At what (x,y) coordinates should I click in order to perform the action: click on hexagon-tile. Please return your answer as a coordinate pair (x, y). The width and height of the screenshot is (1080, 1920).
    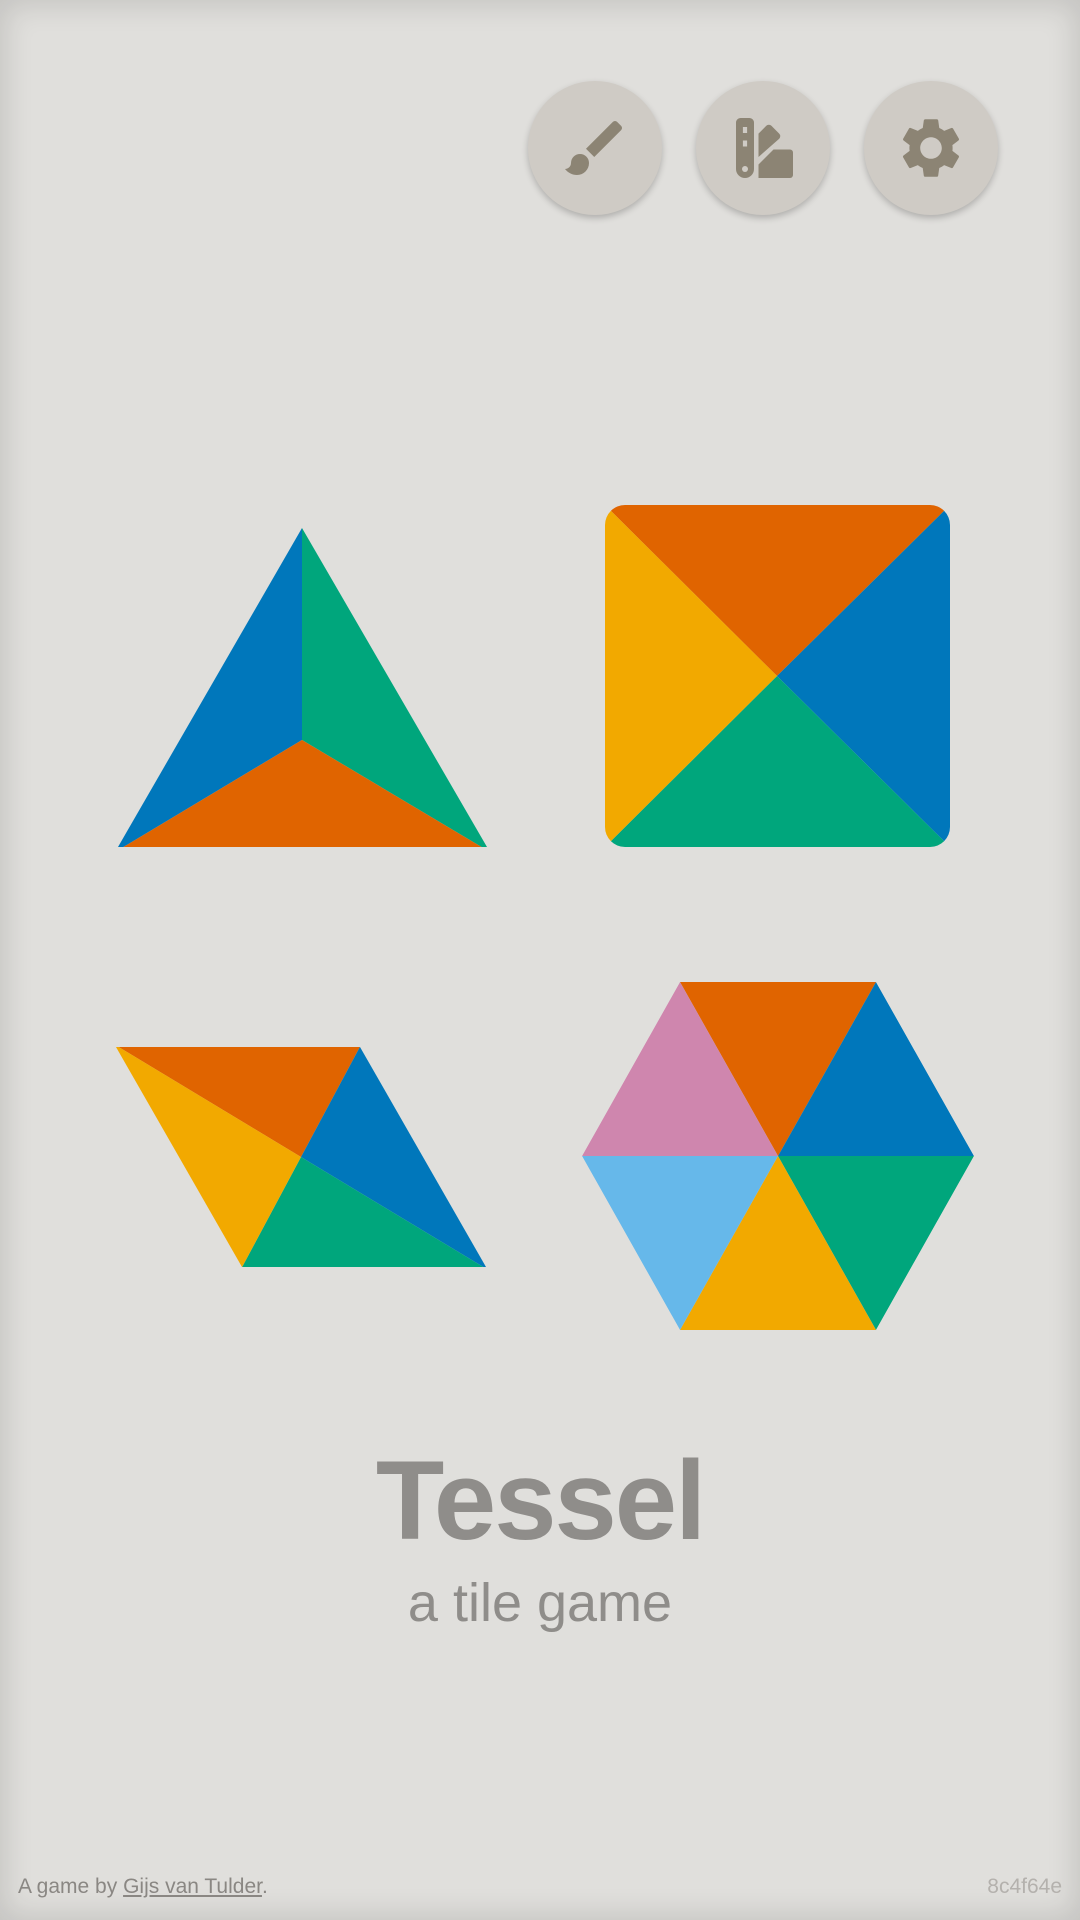
    Looking at the image, I should click on (778, 1156).